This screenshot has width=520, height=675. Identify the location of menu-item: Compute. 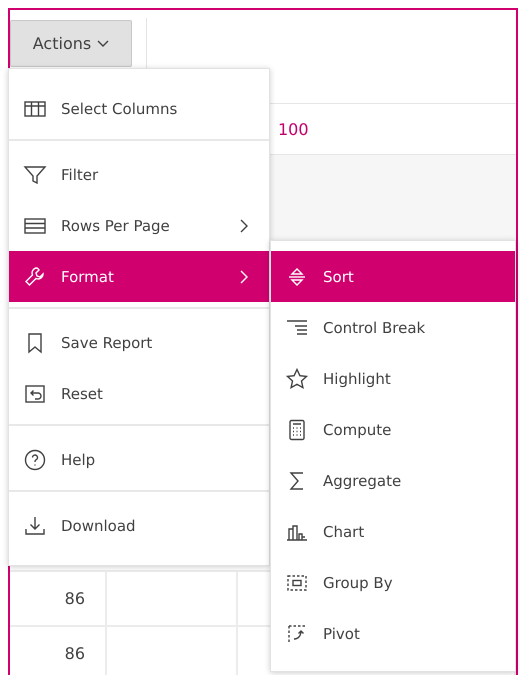
(393, 429).